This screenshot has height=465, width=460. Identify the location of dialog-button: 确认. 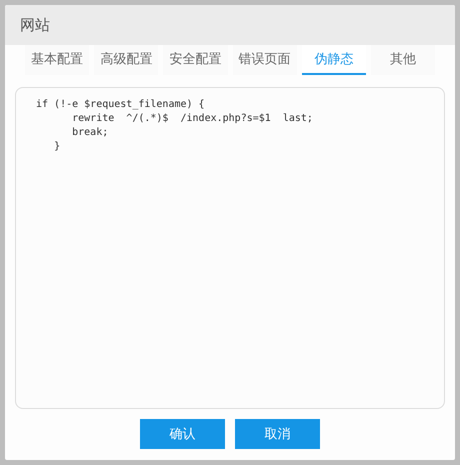
(182, 434).